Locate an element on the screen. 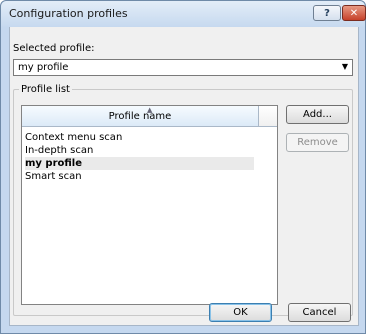 Image resolution: width=366 pixels, height=334 pixels. column-header-label: Profile name is located at coordinates (140, 116).